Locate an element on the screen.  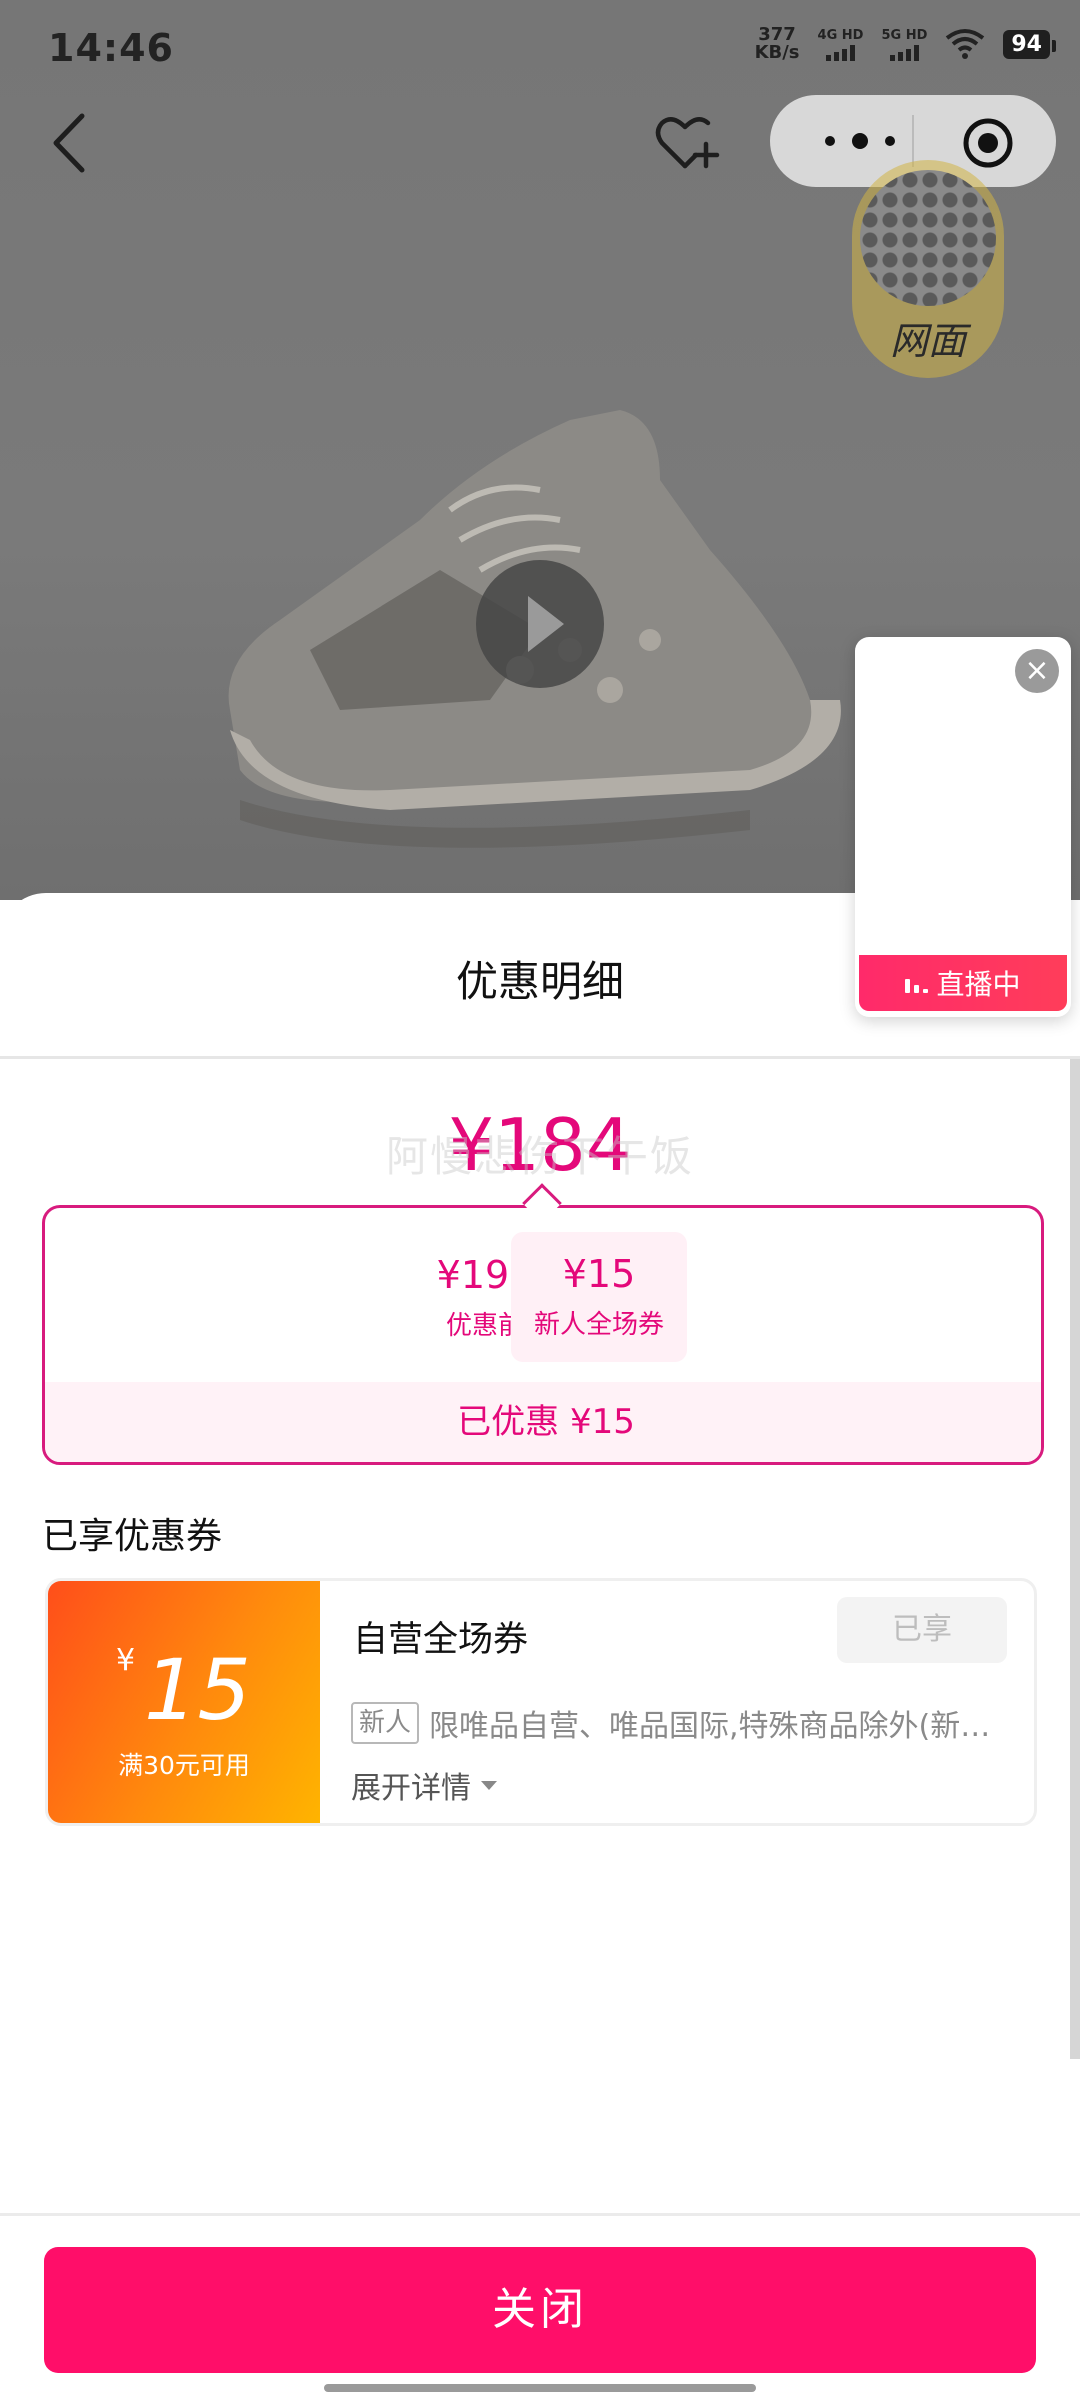
battery-icon: 94 is located at coordinates (1029, 44).